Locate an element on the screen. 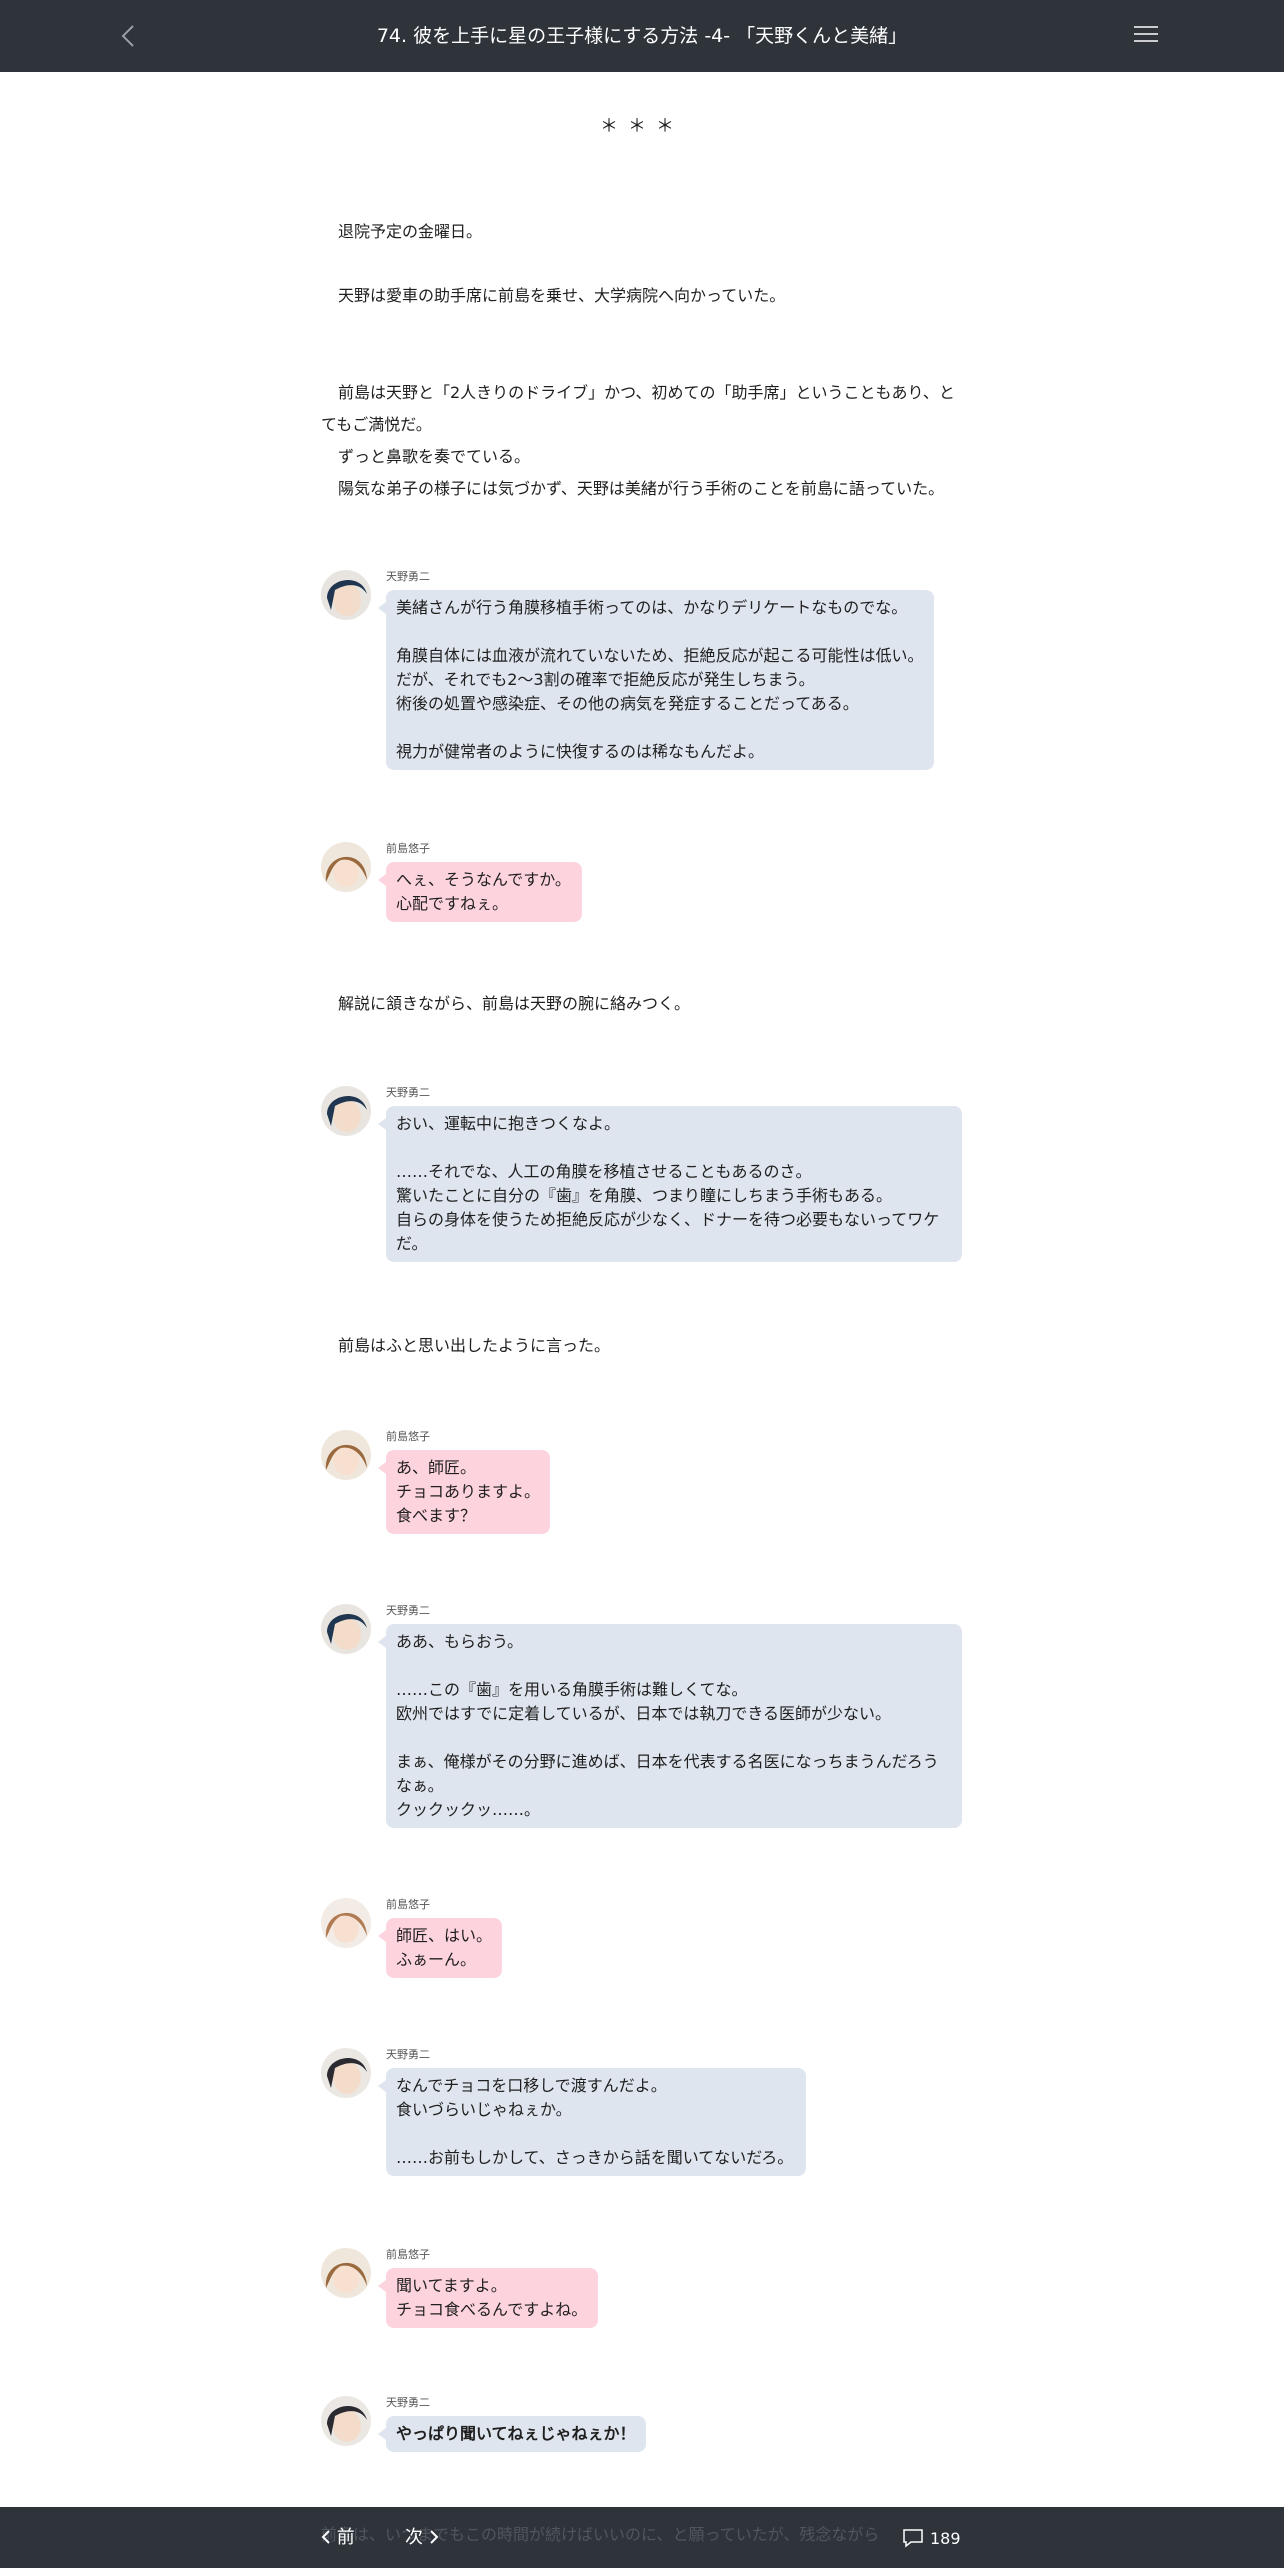 Image resolution: width=1284 pixels, height=2568 pixels. bubble-line: なんでチョコを口移しで渡すんだよ。 is located at coordinates (531, 2085).